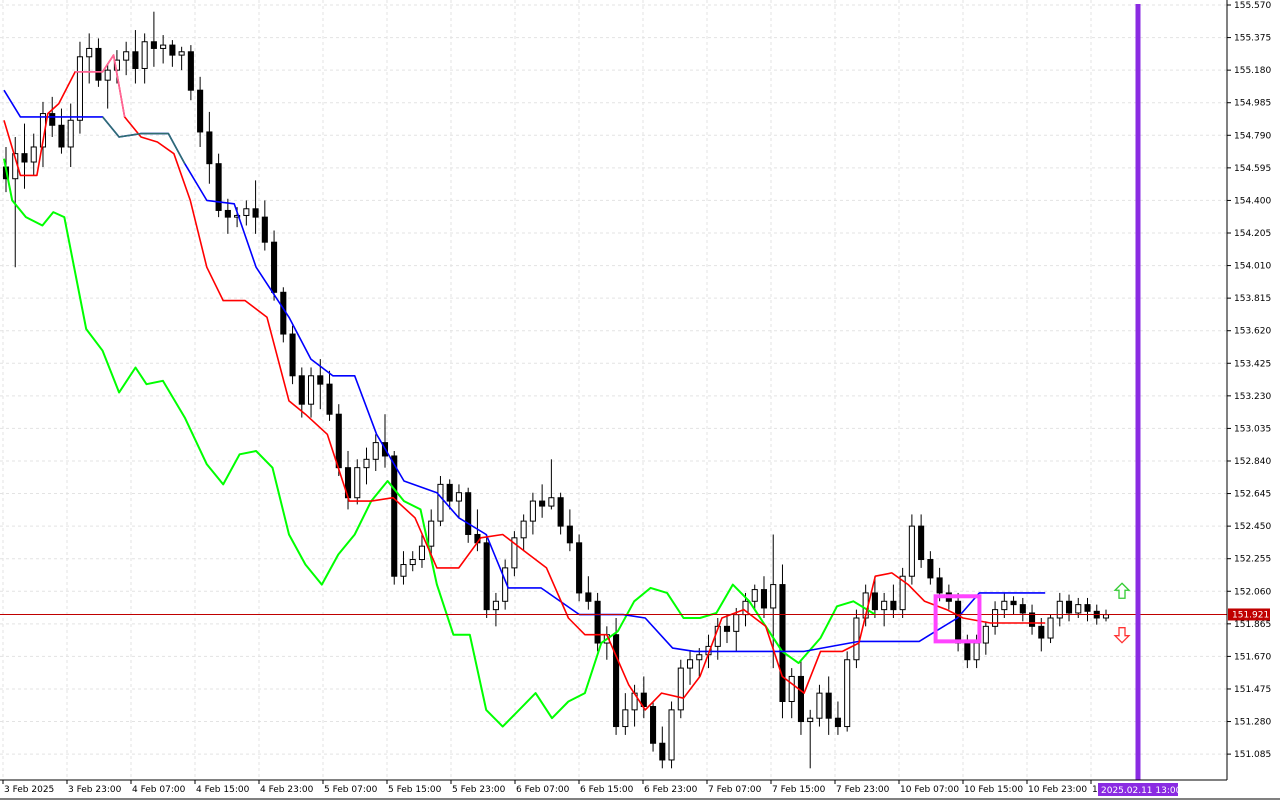 This screenshot has width=1280, height=804. I want to click on y-tick-label: 154.400, so click(1252, 201).